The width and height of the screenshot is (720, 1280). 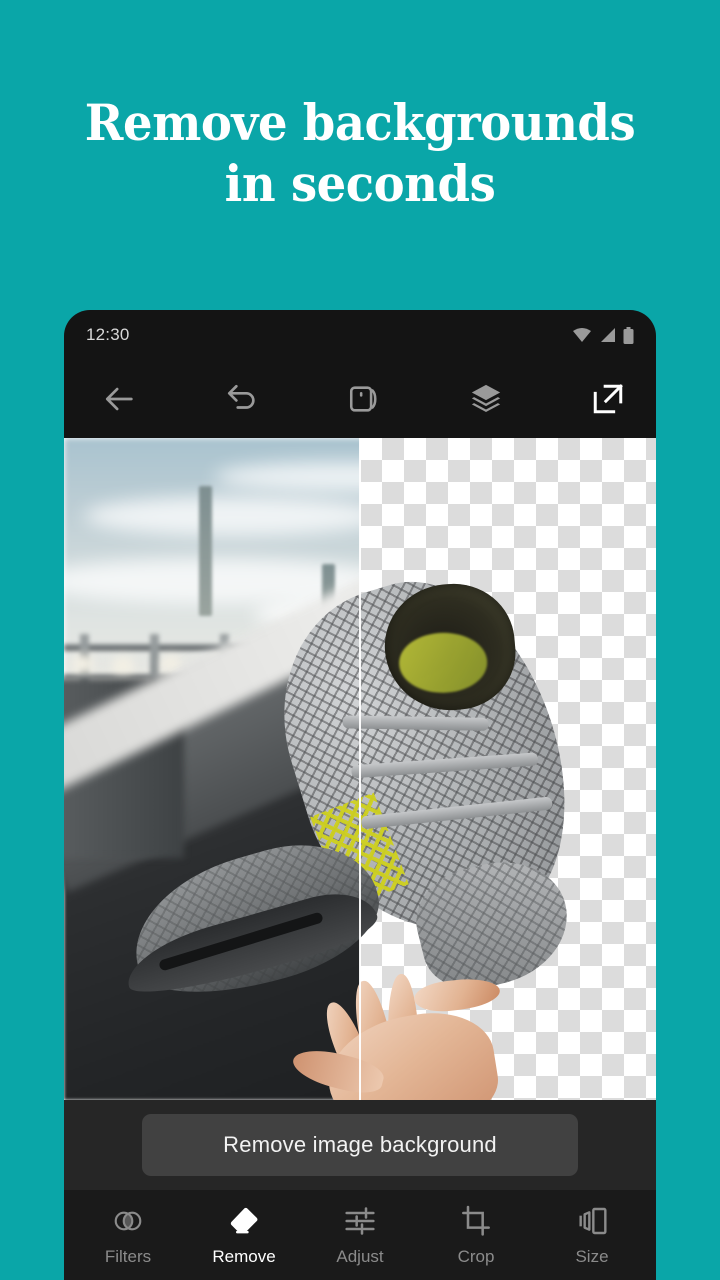 I want to click on status-bar-clock: 12:30, so click(x=108, y=334).